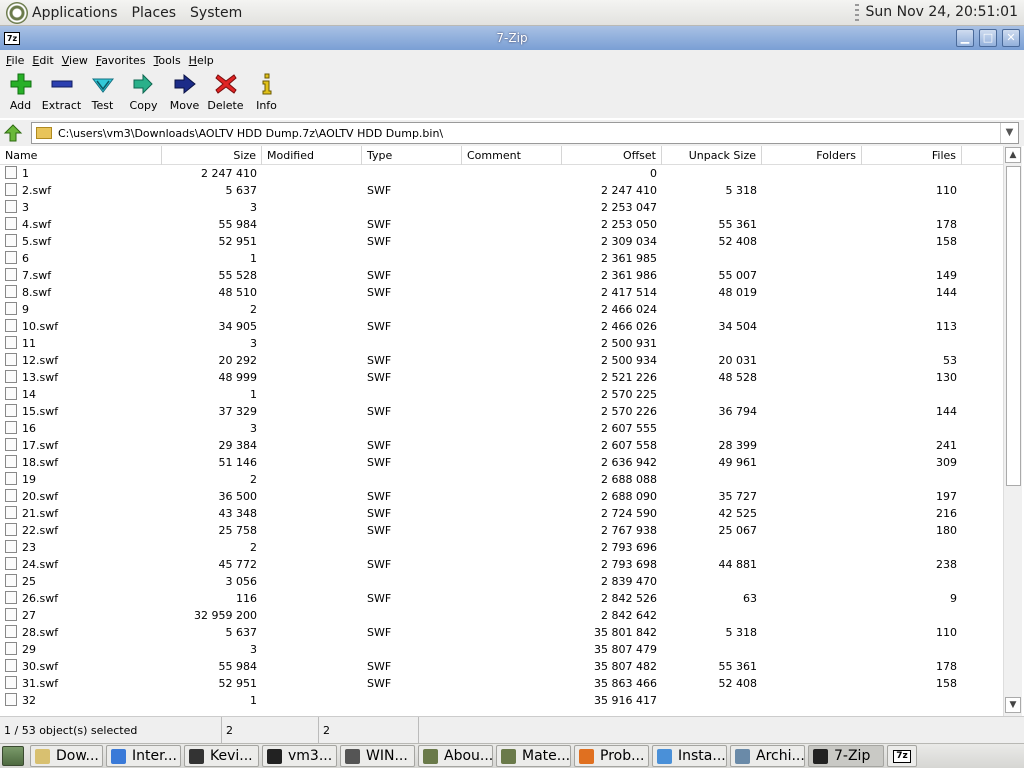  What do you see at coordinates (15, 60) in the screenshot?
I see `menu-file: File` at bounding box center [15, 60].